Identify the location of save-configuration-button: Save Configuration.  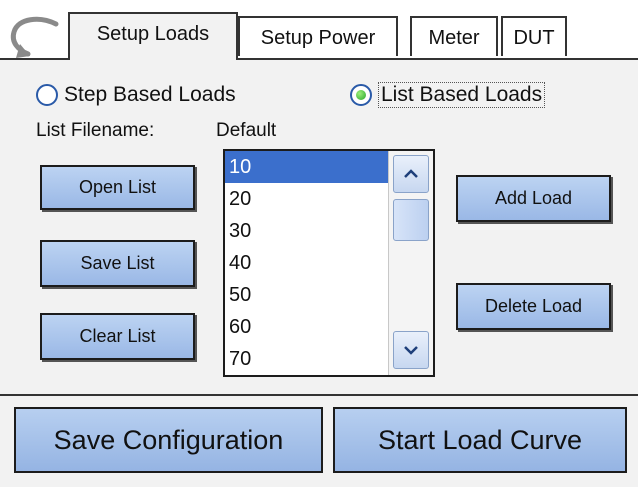
(168, 440).